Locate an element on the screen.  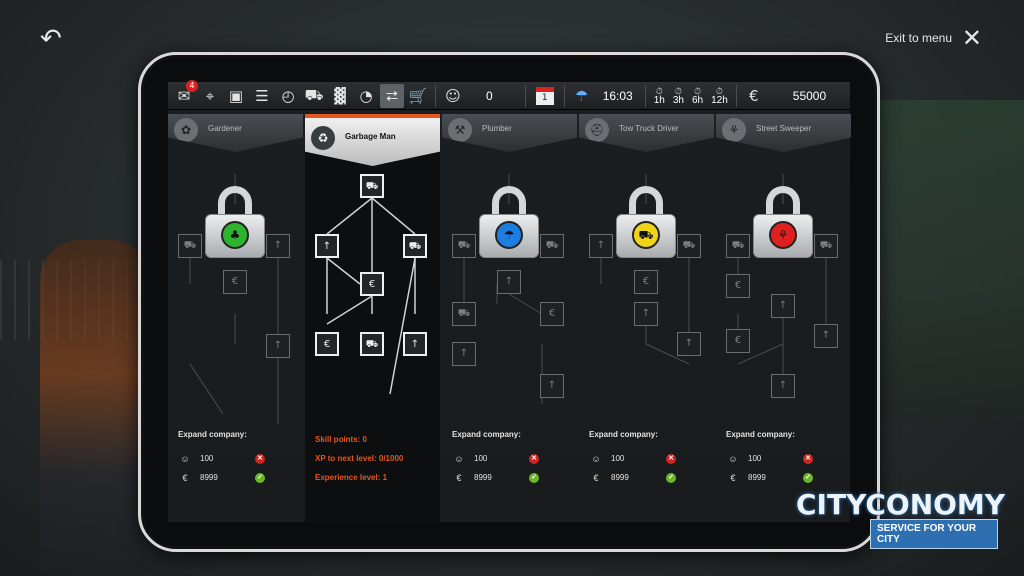
reputation-value: 0 is located at coordinates (489, 95).